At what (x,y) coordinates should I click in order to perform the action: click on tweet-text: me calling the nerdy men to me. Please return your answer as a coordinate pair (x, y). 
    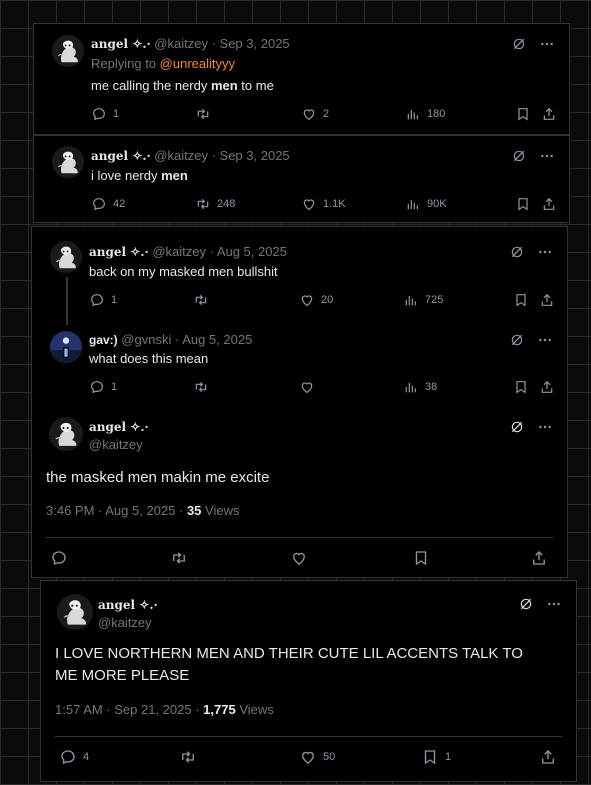
    Looking at the image, I should click on (182, 85).